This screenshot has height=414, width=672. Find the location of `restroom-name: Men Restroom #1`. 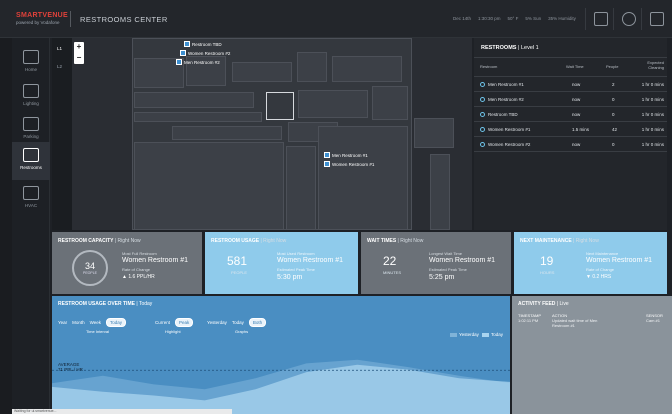

restroom-name: Men Restroom #1 is located at coordinates (506, 84).